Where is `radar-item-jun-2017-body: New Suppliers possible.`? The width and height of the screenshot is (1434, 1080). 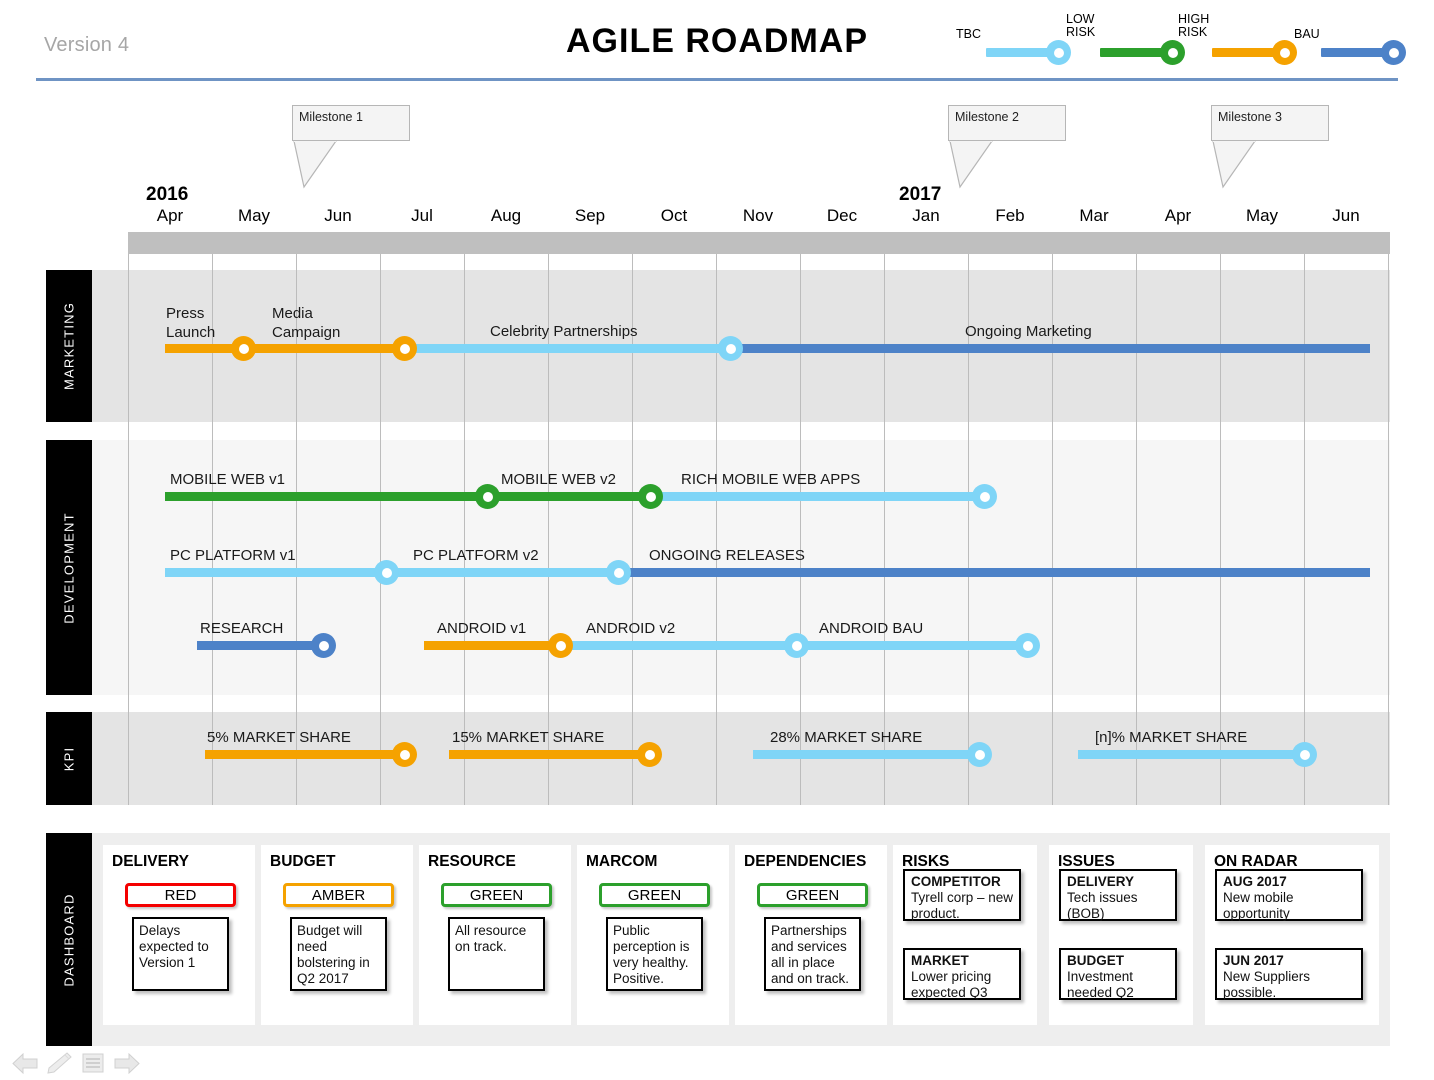 radar-item-jun-2017-body: New Suppliers possible. is located at coordinates (1267, 984).